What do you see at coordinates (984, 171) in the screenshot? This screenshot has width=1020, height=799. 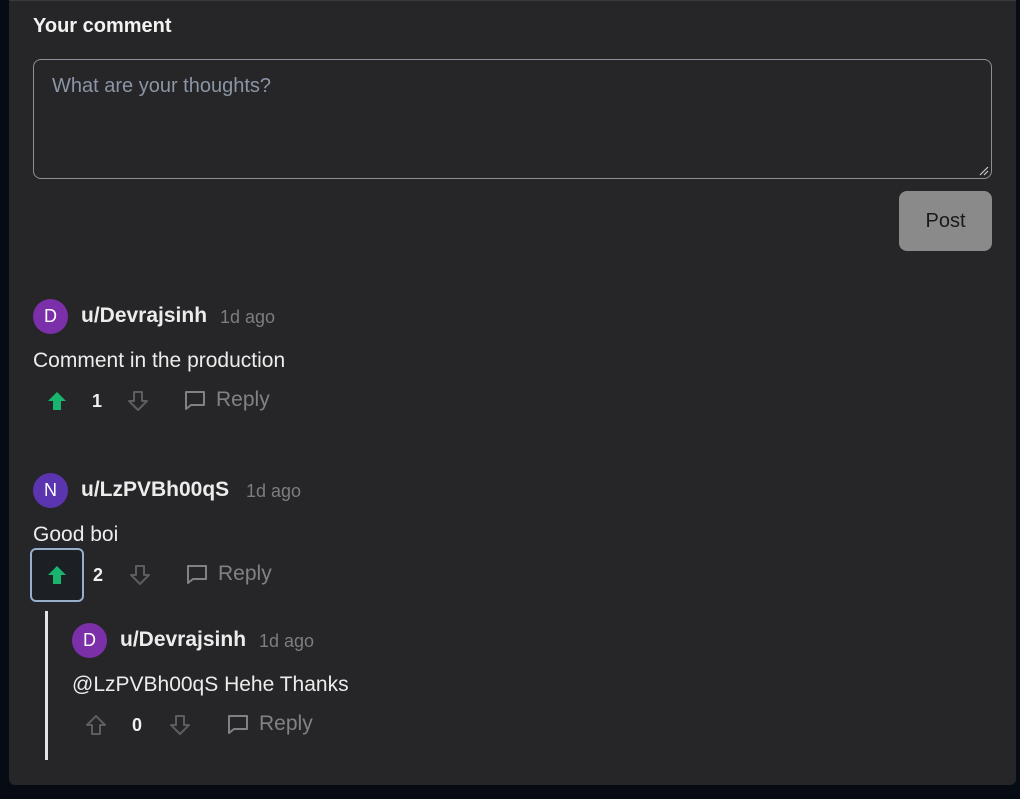 I see `resize-grip-icon` at bounding box center [984, 171].